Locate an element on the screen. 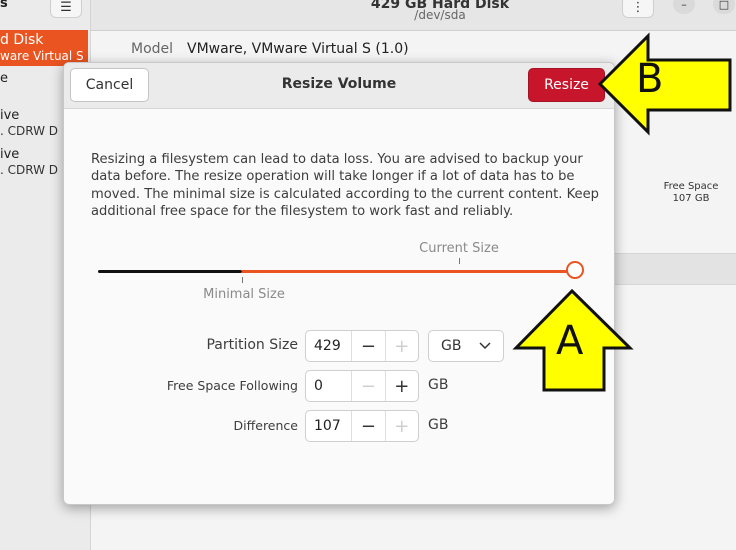  more-options-button: ⋮ is located at coordinates (638, 9).